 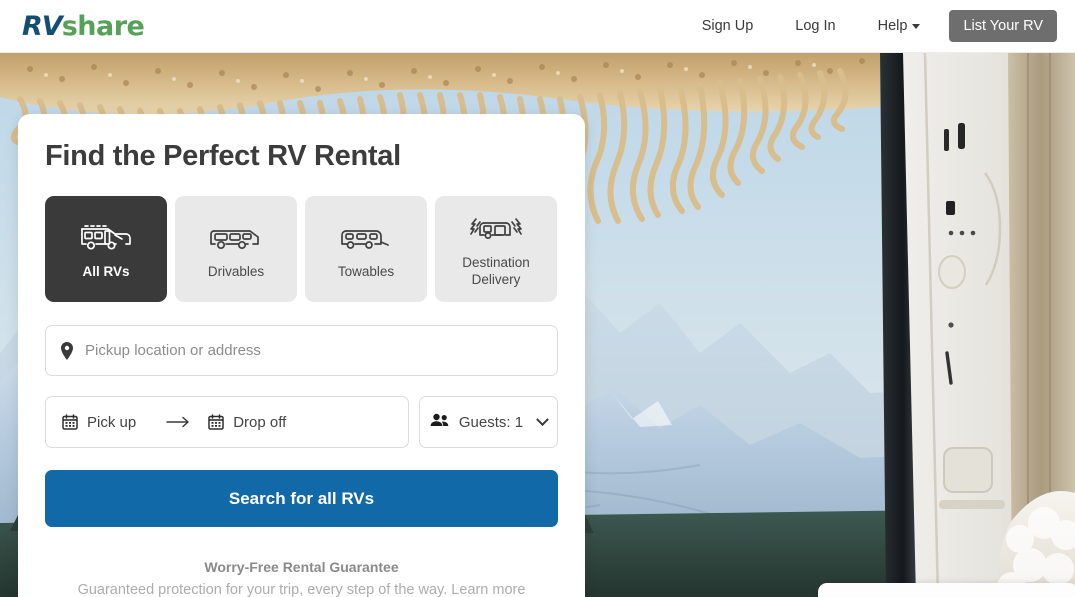 What do you see at coordinates (366, 271) in the screenshot?
I see `tab-towables-label: Towables` at bounding box center [366, 271].